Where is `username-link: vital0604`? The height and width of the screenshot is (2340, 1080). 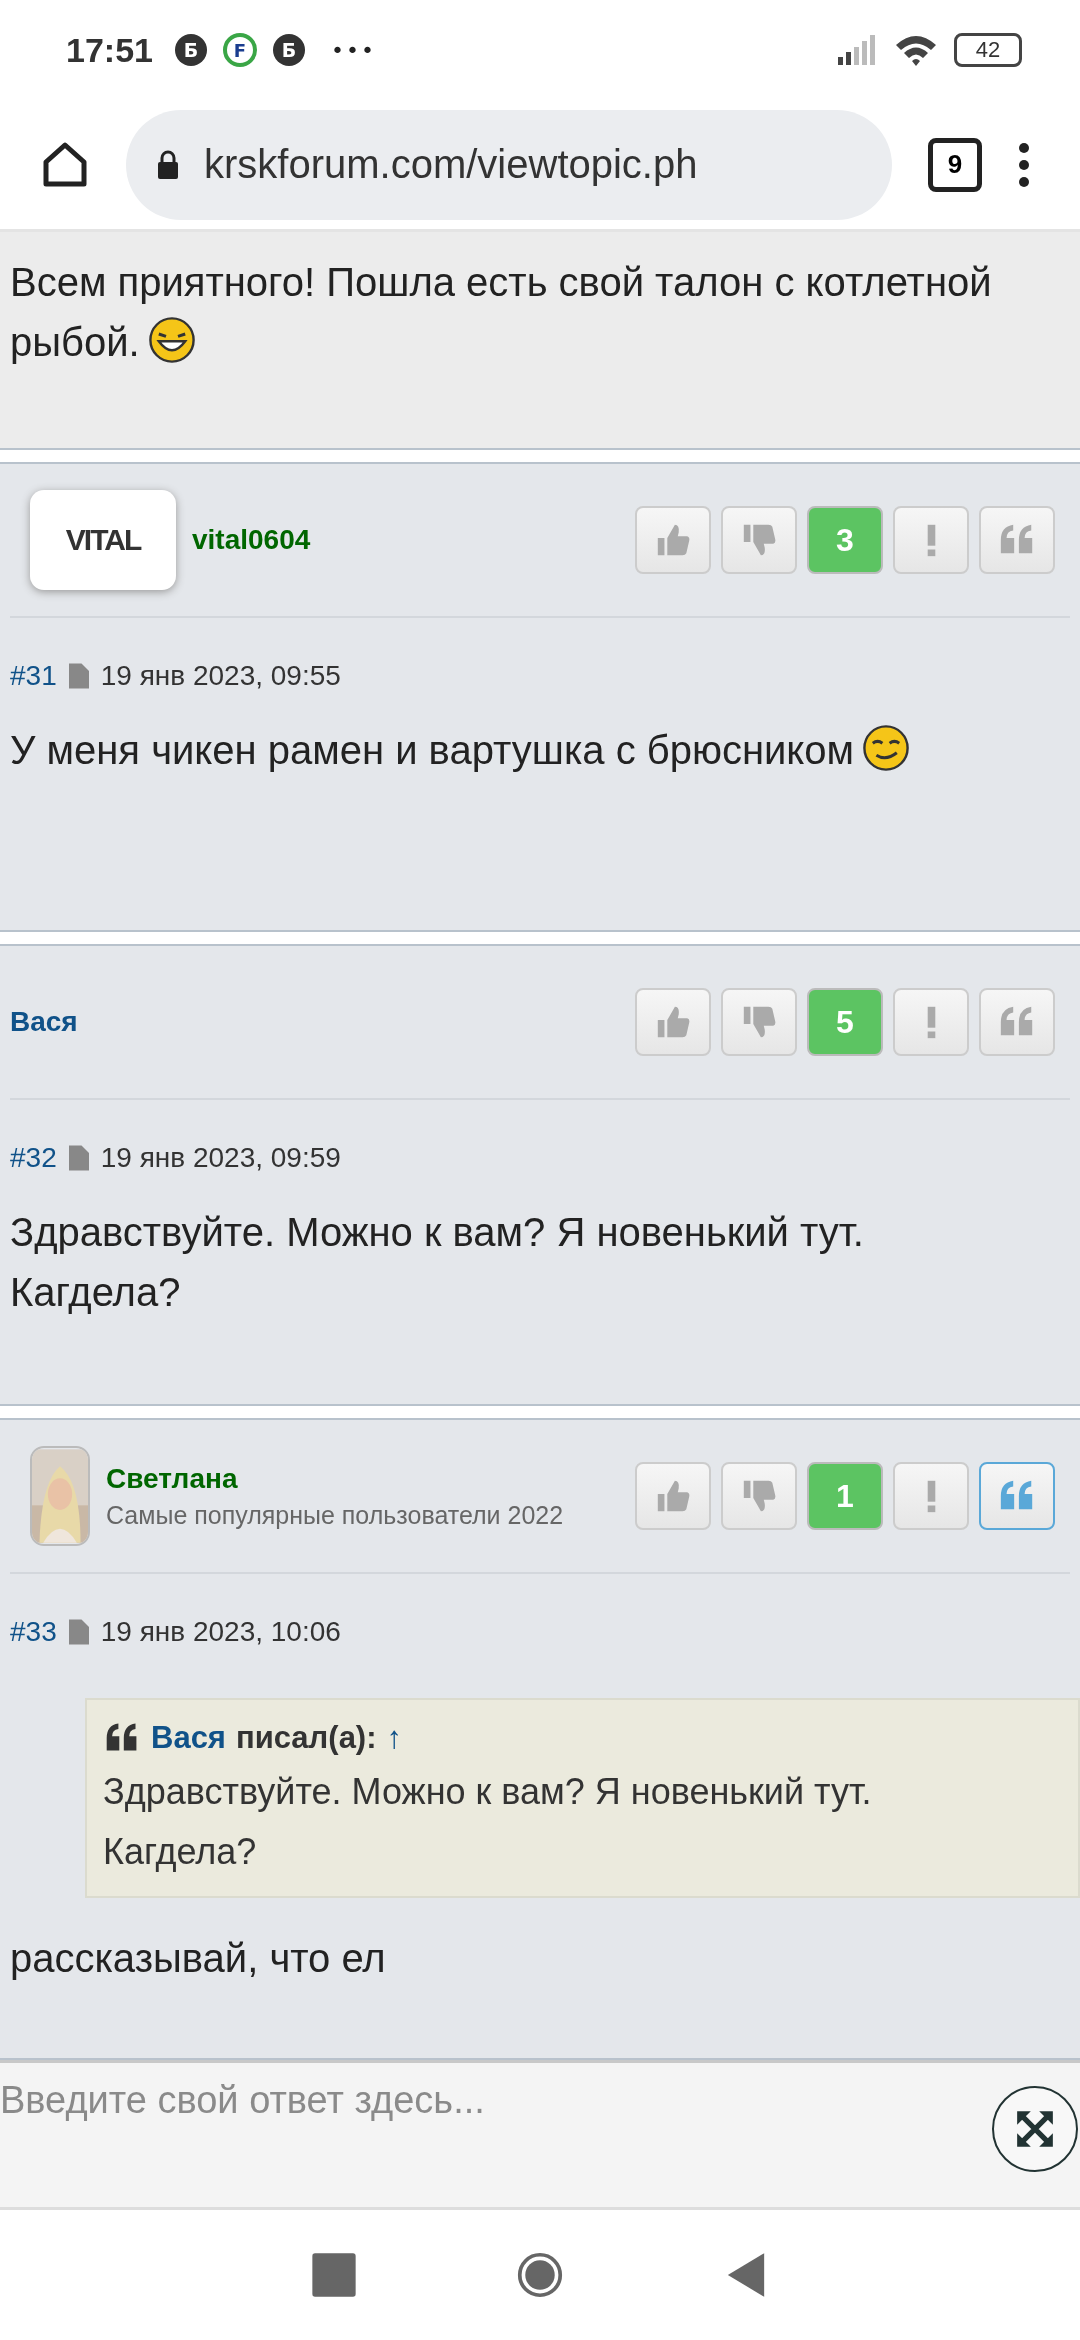
username-link: vital0604 is located at coordinates (251, 540).